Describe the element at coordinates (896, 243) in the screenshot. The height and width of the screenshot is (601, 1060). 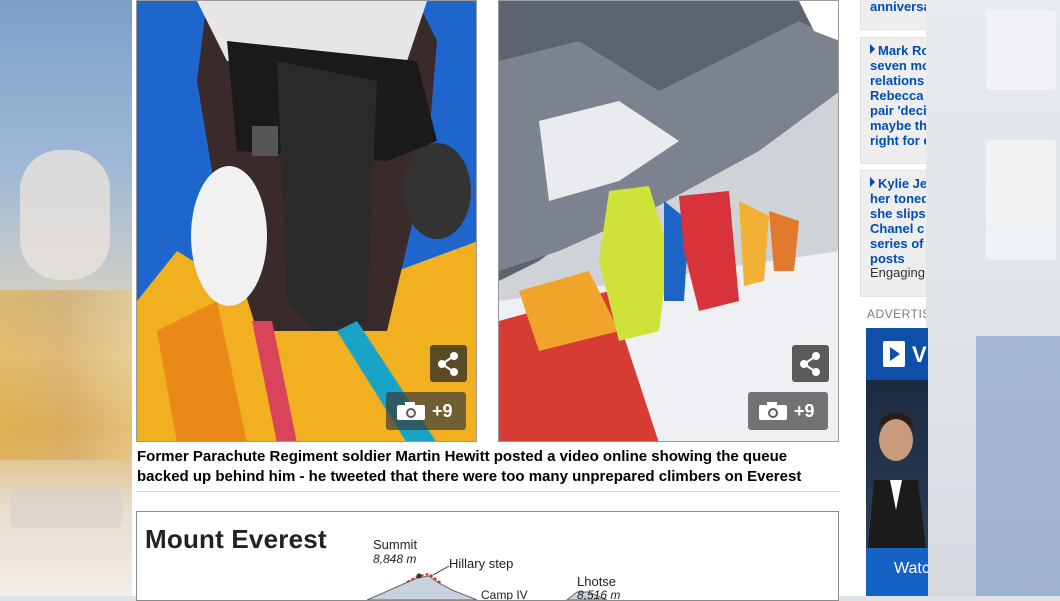
I see `sidebar-story-line: series of` at that location.